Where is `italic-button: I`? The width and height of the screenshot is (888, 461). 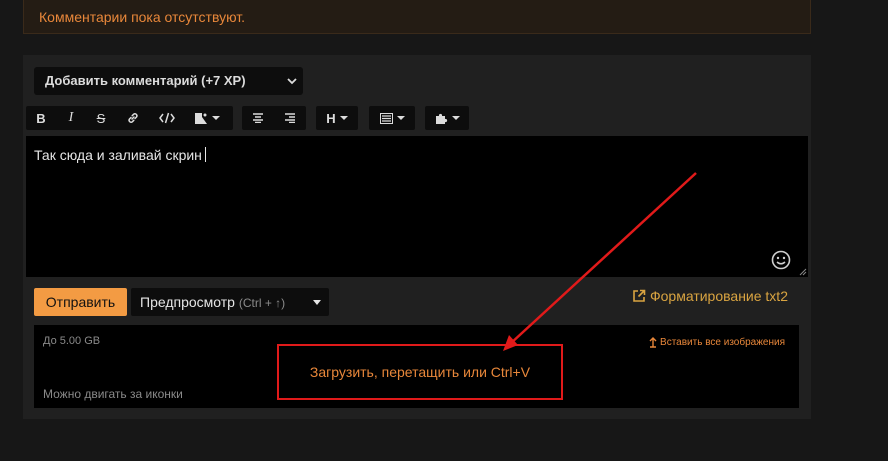 italic-button: I is located at coordinates (71, 118).